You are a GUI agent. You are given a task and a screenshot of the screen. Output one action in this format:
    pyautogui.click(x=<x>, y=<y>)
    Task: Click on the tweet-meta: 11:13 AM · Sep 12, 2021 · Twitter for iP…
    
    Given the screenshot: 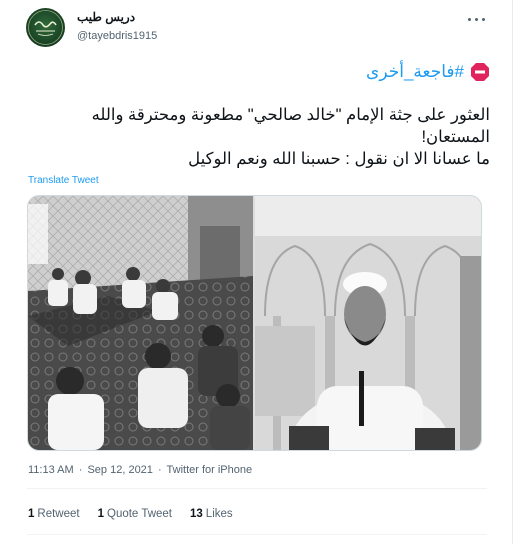 What is the action you would take?
    pyautogui.click(x=140, y=470)
    